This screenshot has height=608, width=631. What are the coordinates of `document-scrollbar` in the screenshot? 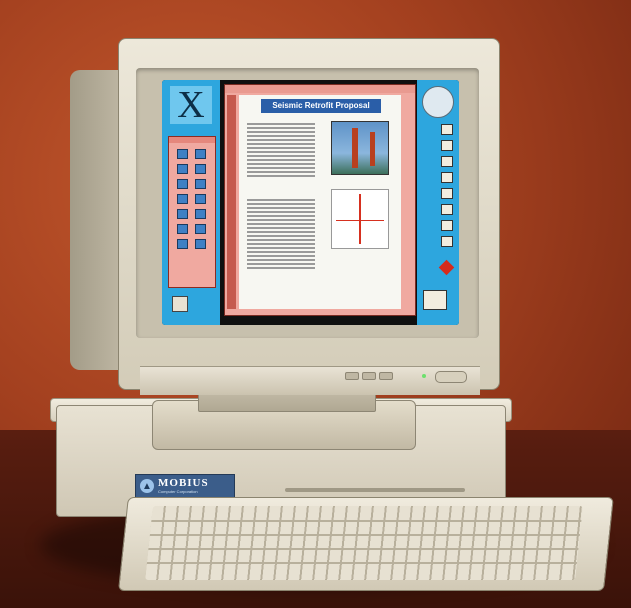 It's located at (231, 202).